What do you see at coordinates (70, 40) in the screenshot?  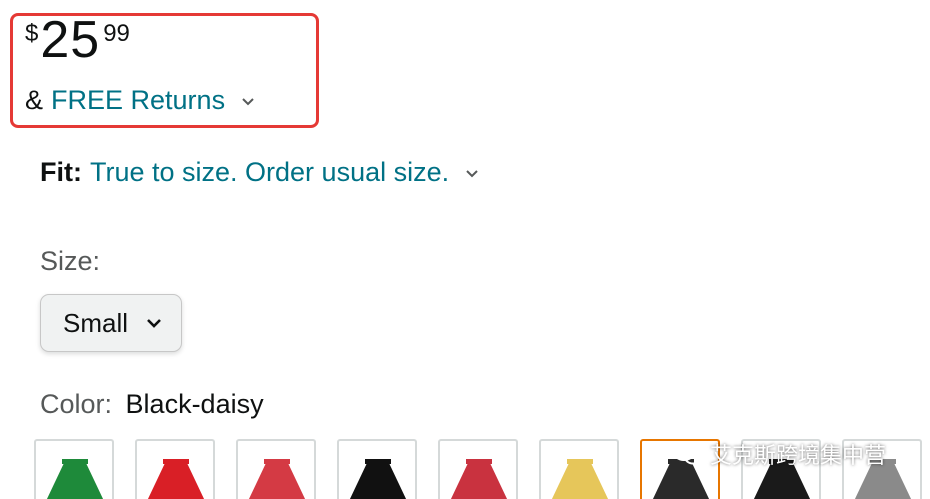 I see `price-whole: 25` at bounding box center [70, 40].